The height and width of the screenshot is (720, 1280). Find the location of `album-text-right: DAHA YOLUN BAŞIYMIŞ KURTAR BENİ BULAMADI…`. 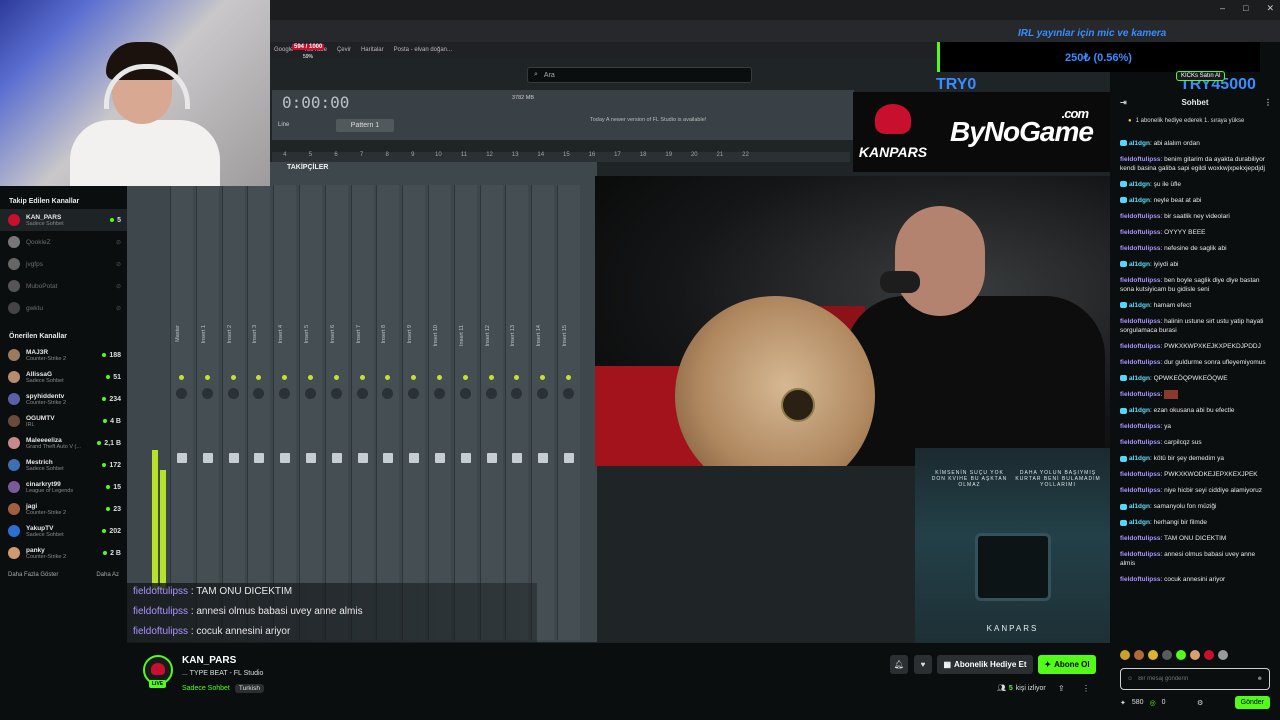

album-text-right: DAHA YOLUN BAŞIYMIŞ KURTAR BENİ BULAMADI… is located at coordinates (1058, 479).